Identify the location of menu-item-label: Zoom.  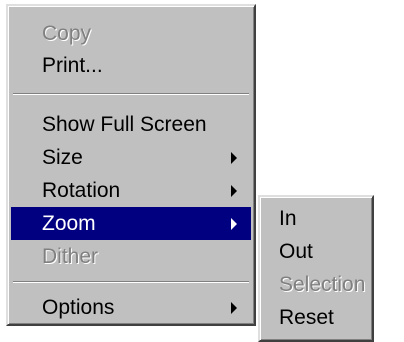
(69, 223).